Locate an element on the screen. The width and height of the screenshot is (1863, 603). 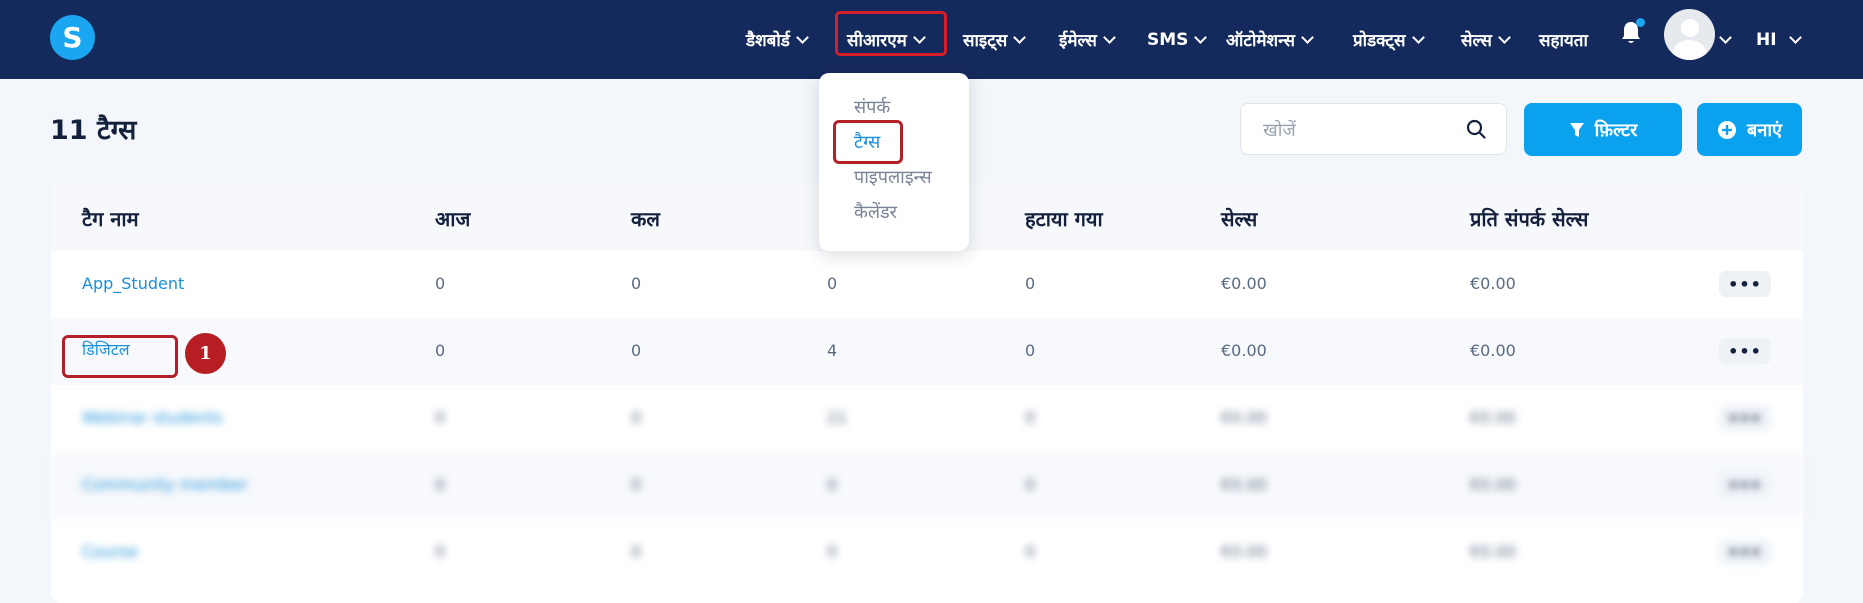
nav-sites: साइट्स is located at coordinates (995, 39).